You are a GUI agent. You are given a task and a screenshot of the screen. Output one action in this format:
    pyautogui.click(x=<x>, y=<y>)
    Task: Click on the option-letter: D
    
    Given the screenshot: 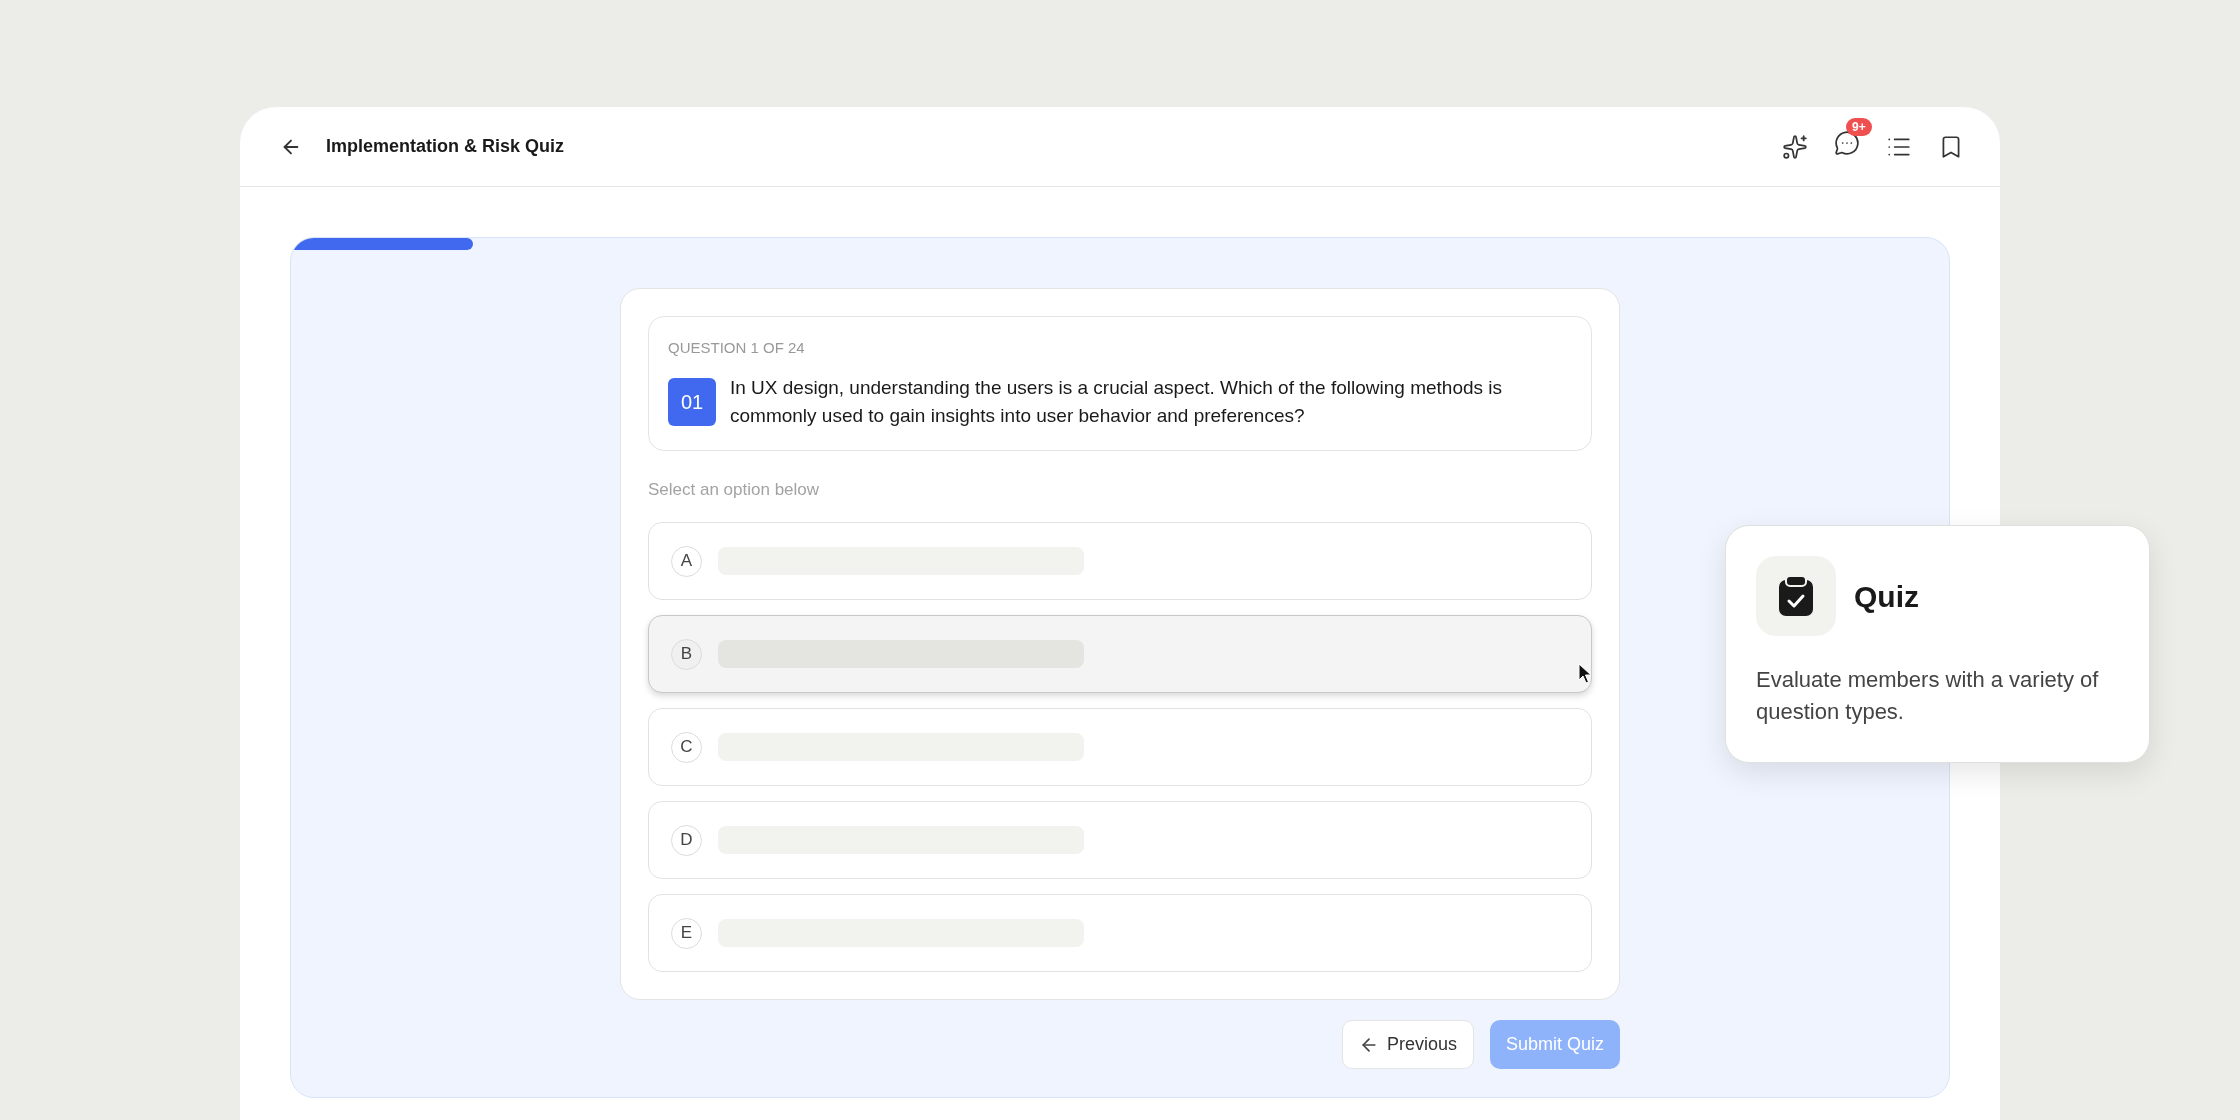 What is the action you would take?
    pyautogui.click(x=686, y=840)
    